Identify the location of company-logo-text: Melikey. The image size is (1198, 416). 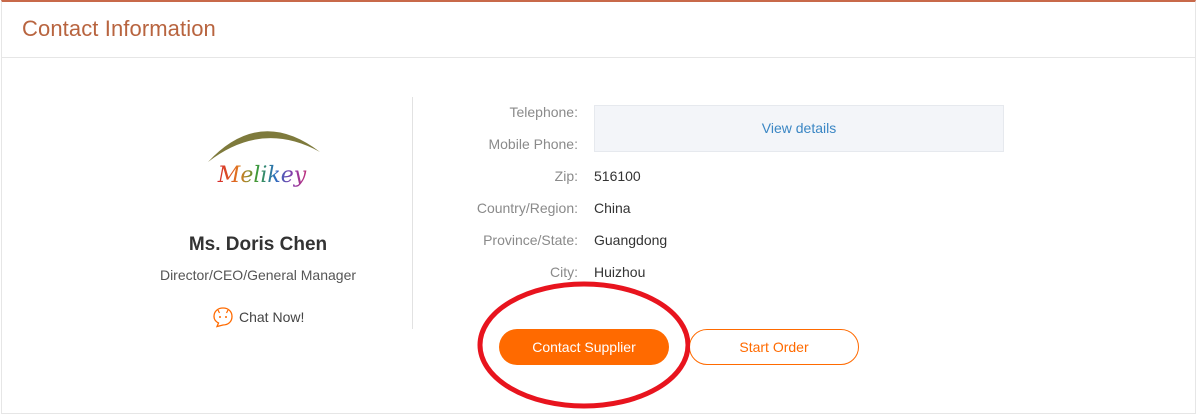
(262, 175).